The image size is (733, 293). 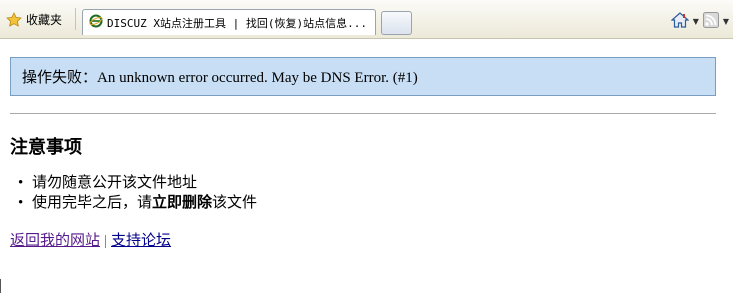 I want to click on rss-icon, so click(x=710, y=21).